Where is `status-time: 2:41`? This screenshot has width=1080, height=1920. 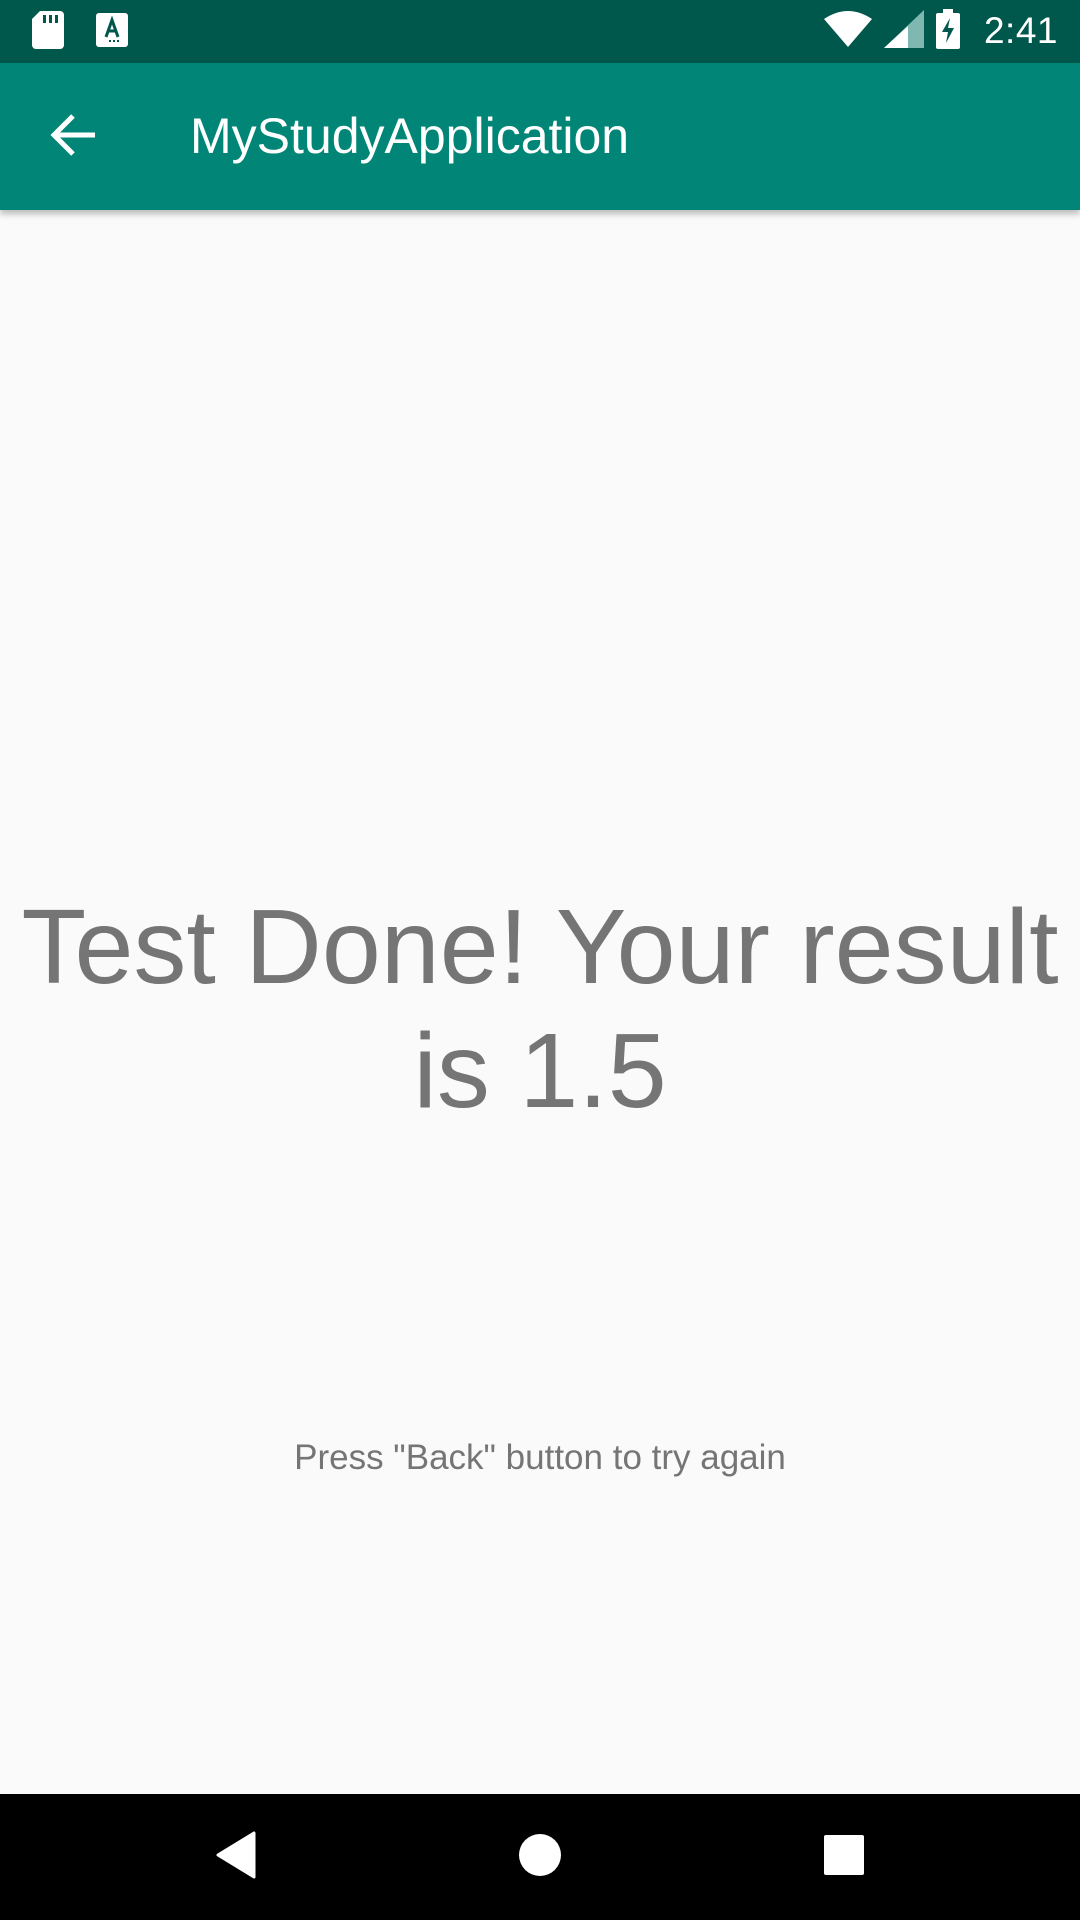 status-time: 2:41 is located at coordinates (1020, 30).